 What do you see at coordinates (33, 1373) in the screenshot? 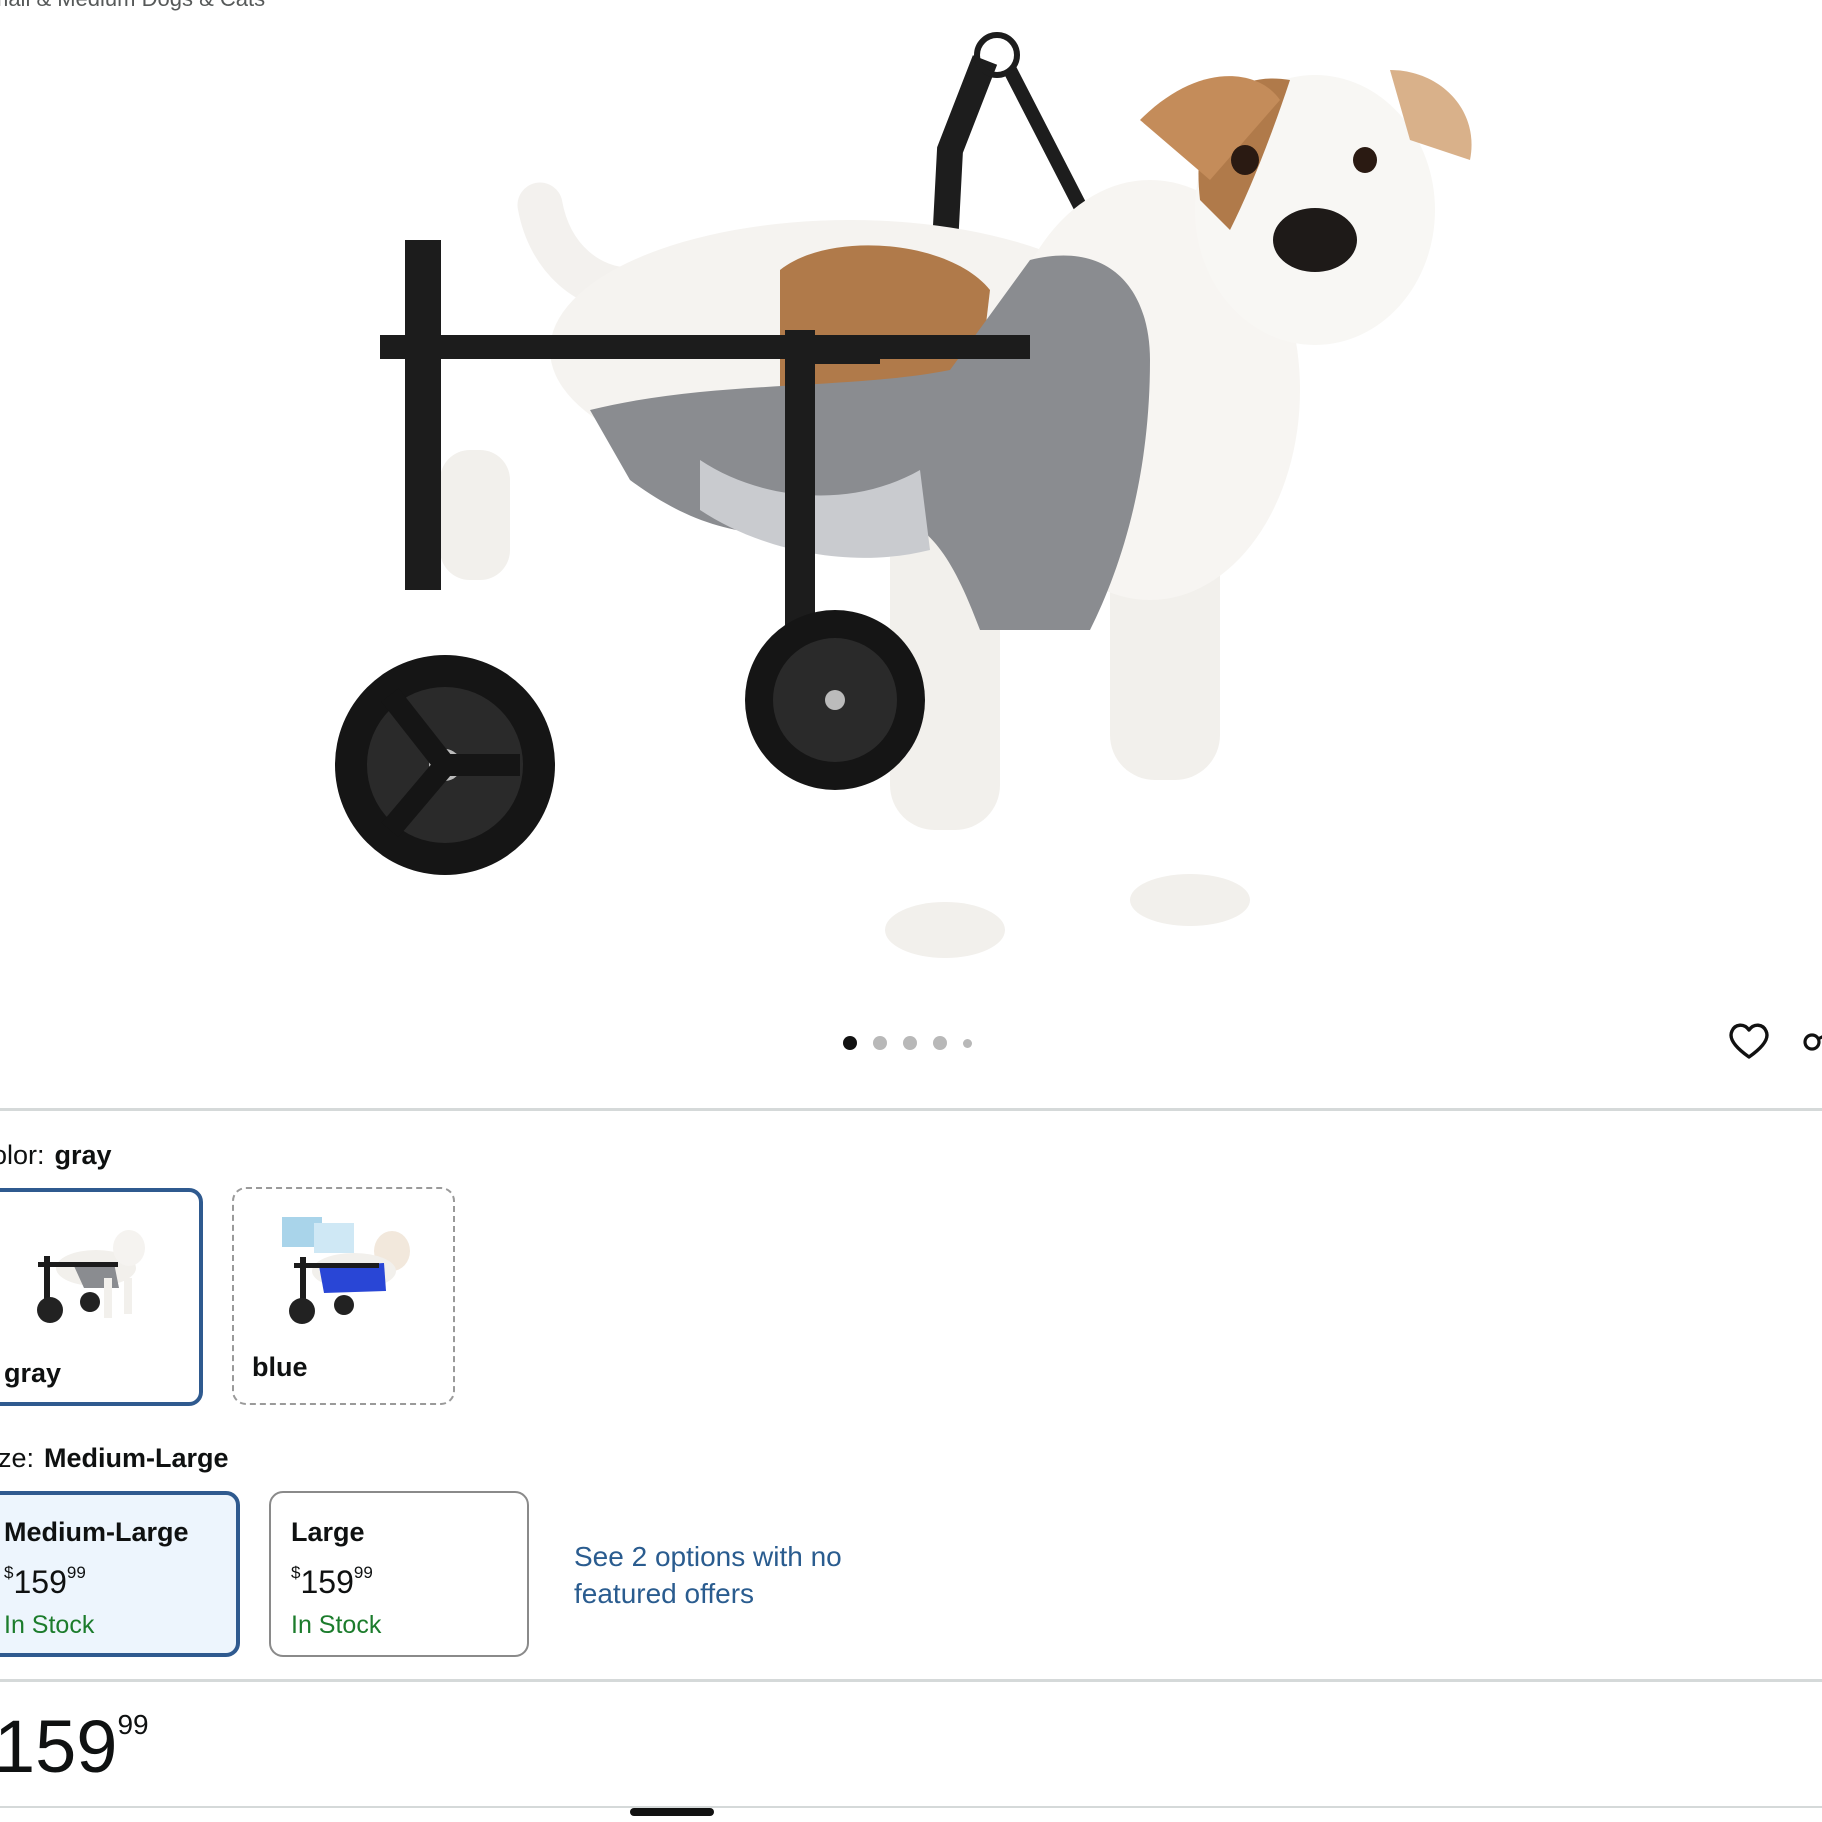
I see `color-option-label: gray` at bounding box center [33, 1373].